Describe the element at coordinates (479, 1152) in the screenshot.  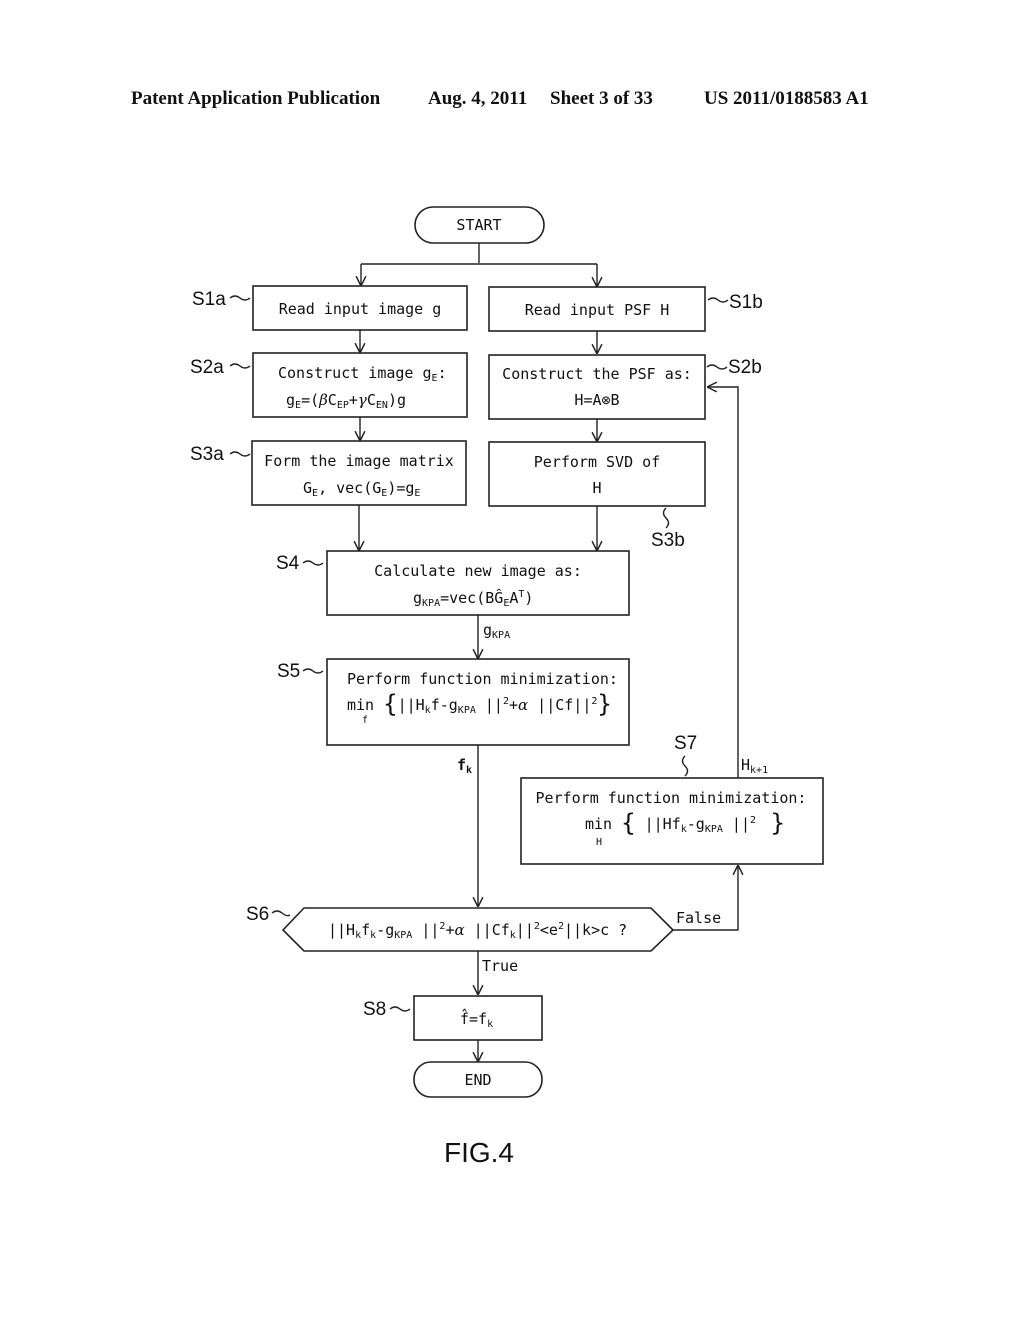
I see `figure-label: FIG.4` at that location.